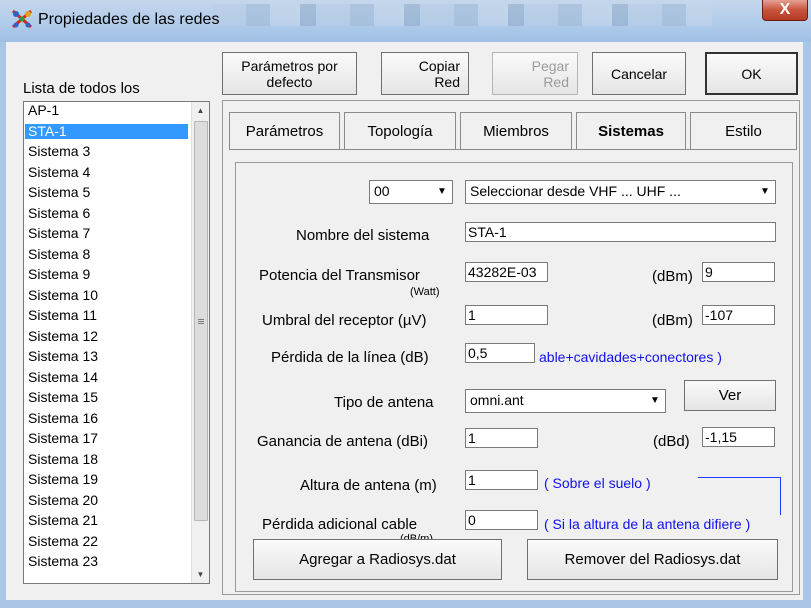 This screenshot has width=811, height=608. Describe the element at coordinates (106, 459) in the screenshot. I see `list-item: Sistema 18` at that location.